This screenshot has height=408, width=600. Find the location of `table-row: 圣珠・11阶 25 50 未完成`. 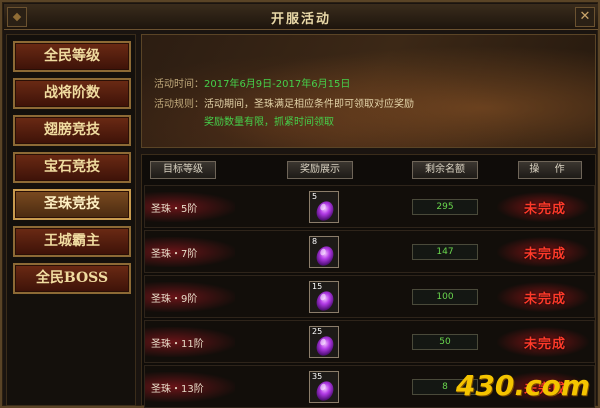

table-row: 圣珠・11阶 25 50 未完成 is located at coordinates (369, 341).